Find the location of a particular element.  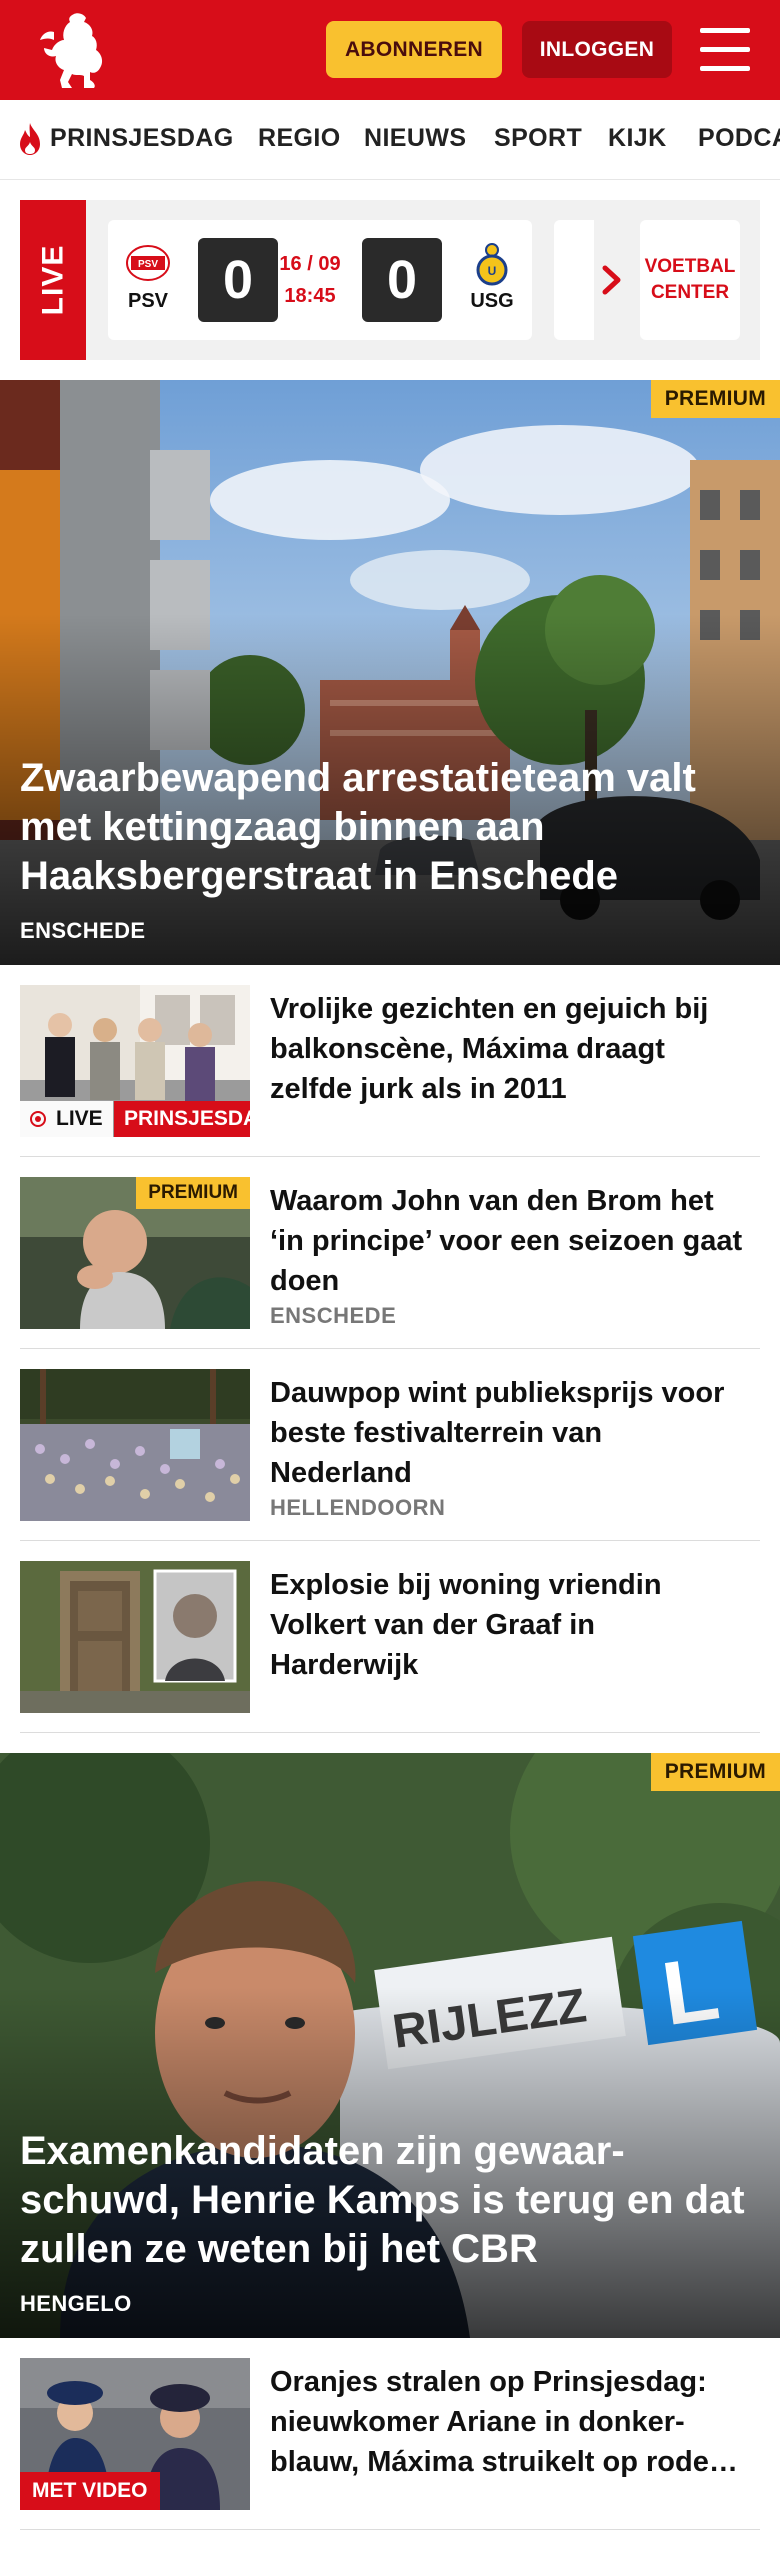

article-thumbnail: PREMIUM is located at coordinates (135, 1253).